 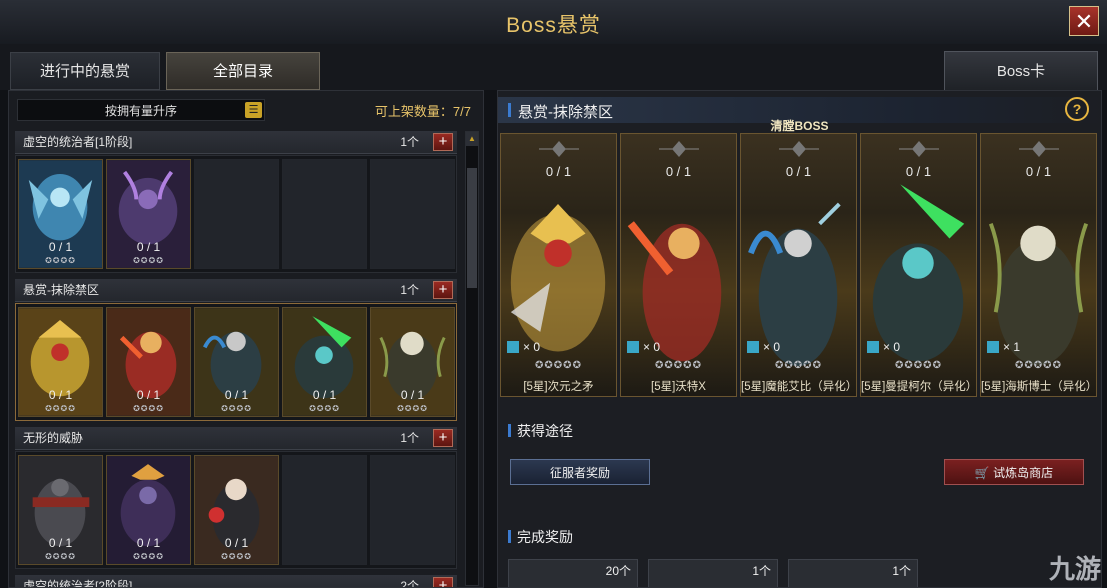 What do you see at coordinates (85, 71) in the screenshot?
I see `tab-active-bounties: 进行中的悬赏` at bounding box center [85, 71].